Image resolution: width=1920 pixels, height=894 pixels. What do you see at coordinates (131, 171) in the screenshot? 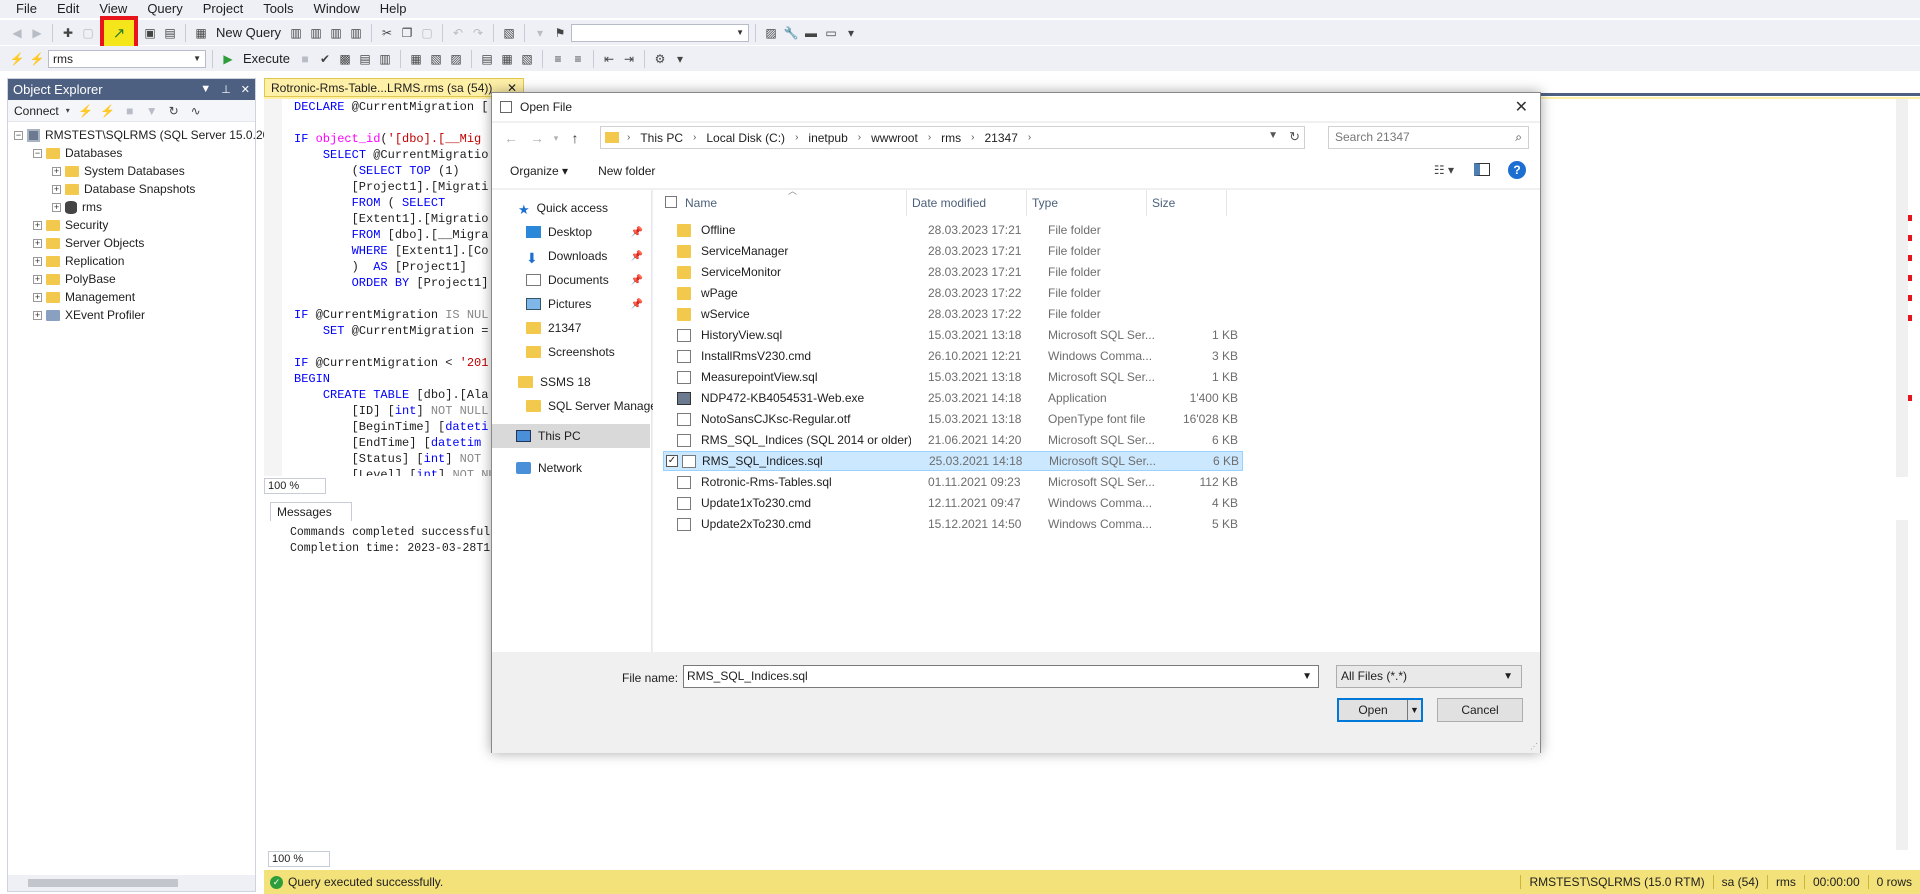
I see `tree-node-system-databases: + System Databases` at bounding box center [131, 171].